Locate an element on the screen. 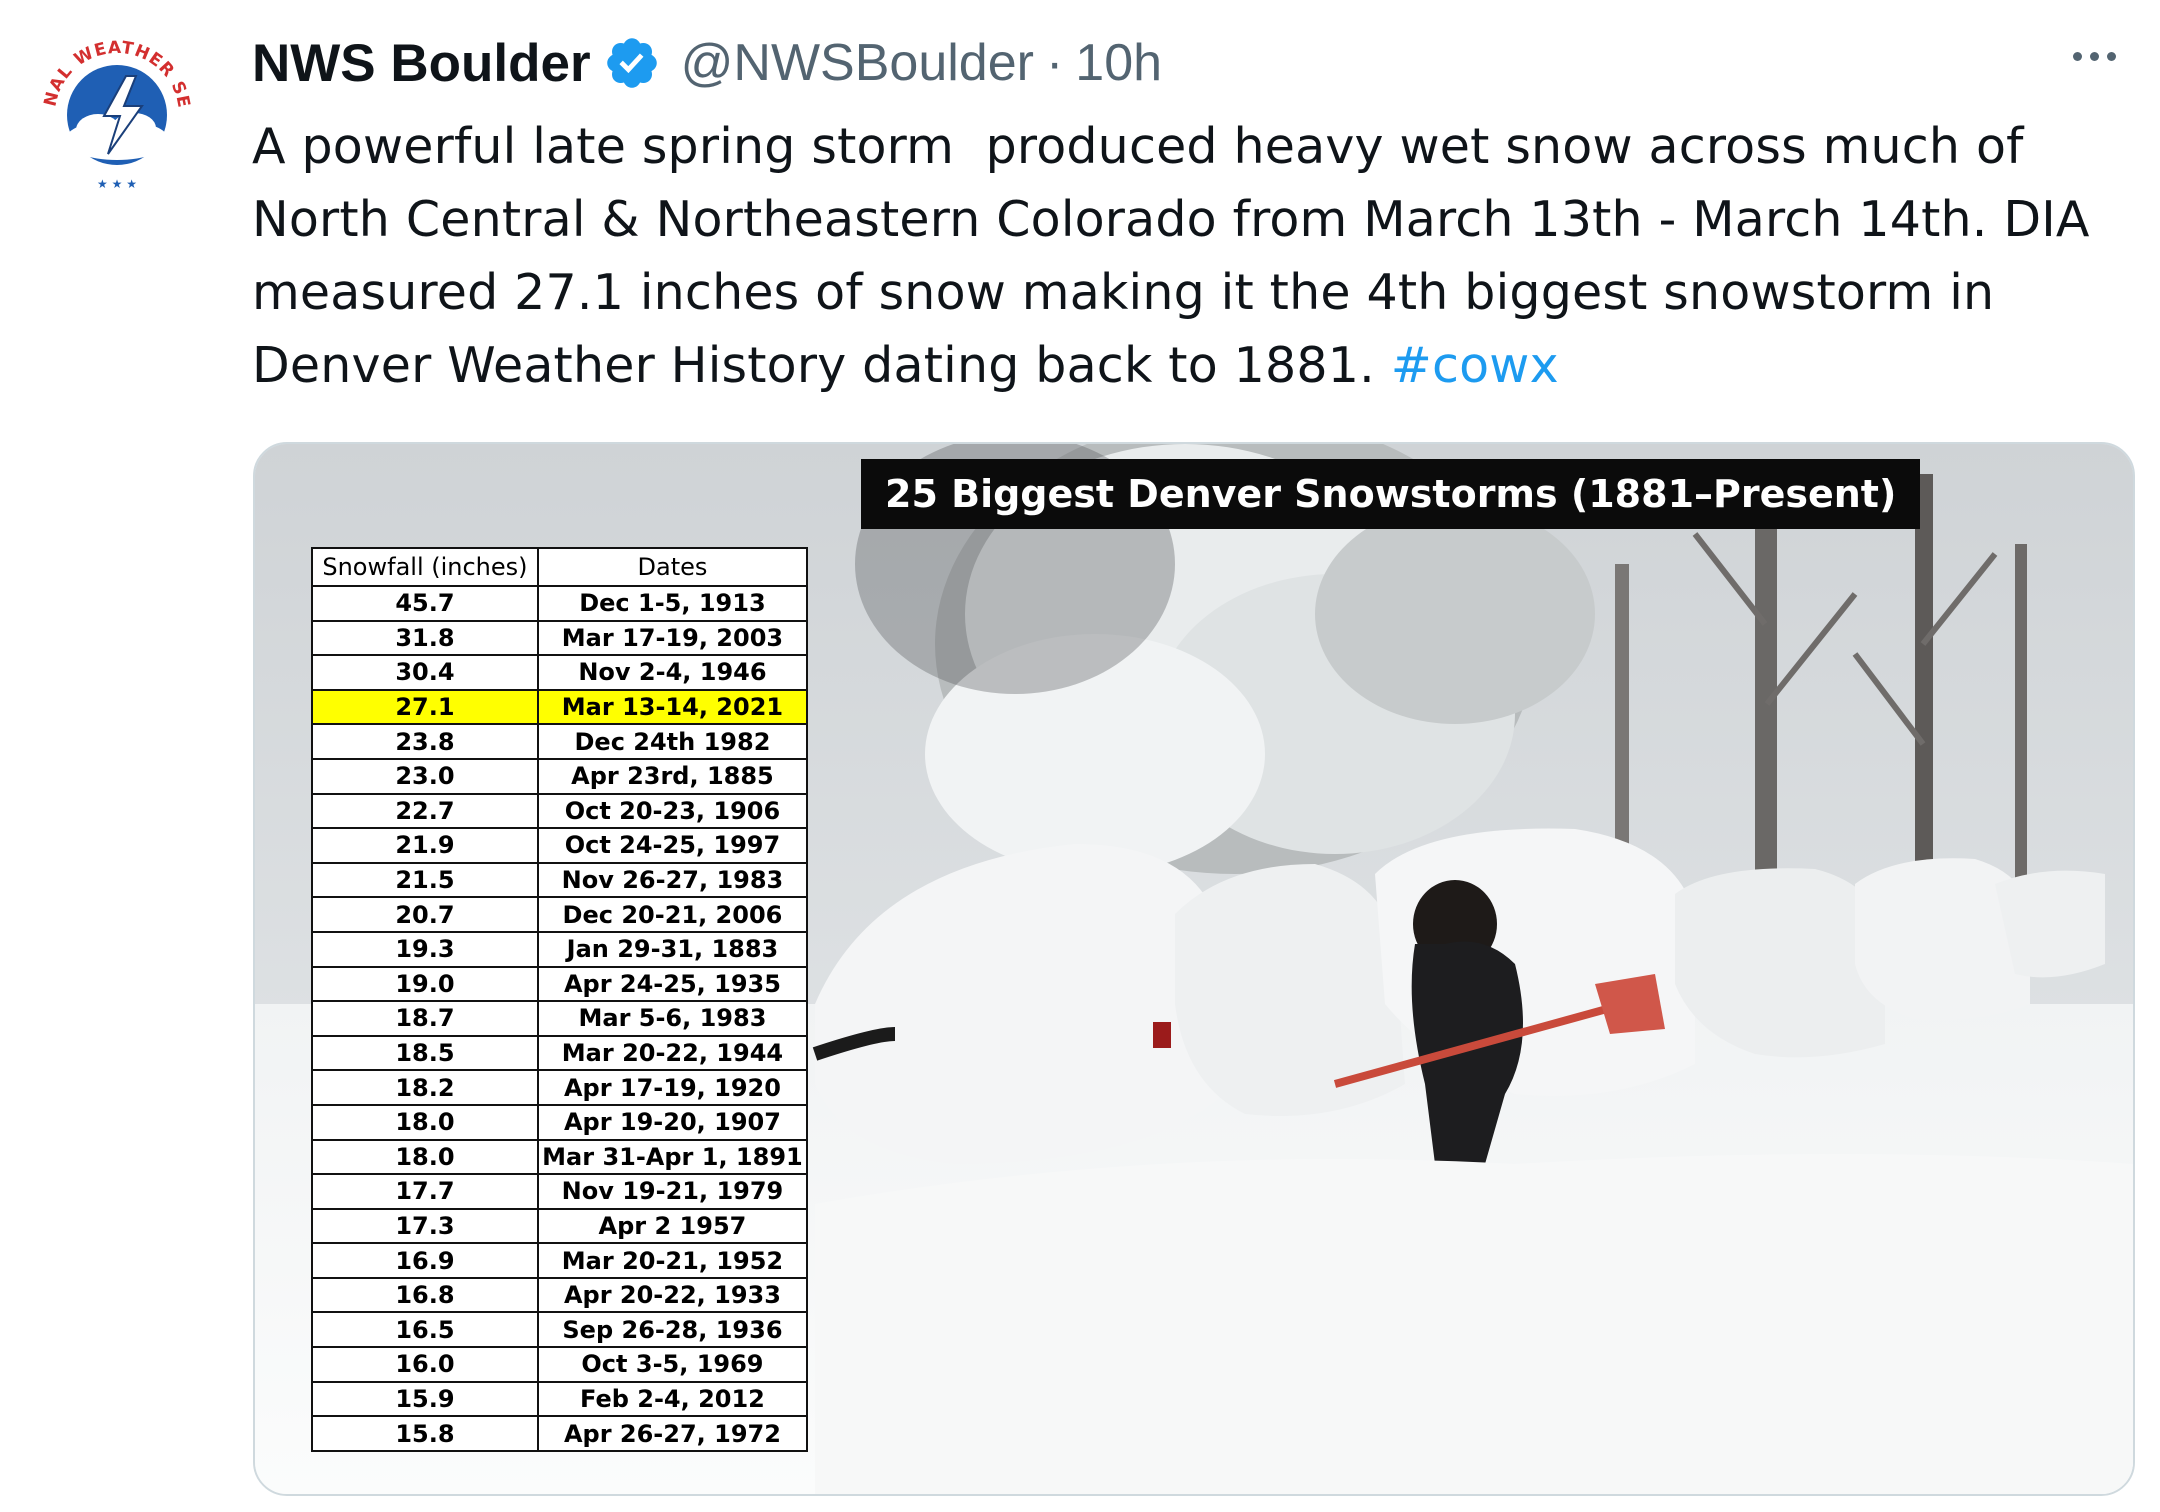 This screenshot has height=1512, width=2160. snowfall-cell: 16.0 is located at coordinates (425, 1364).